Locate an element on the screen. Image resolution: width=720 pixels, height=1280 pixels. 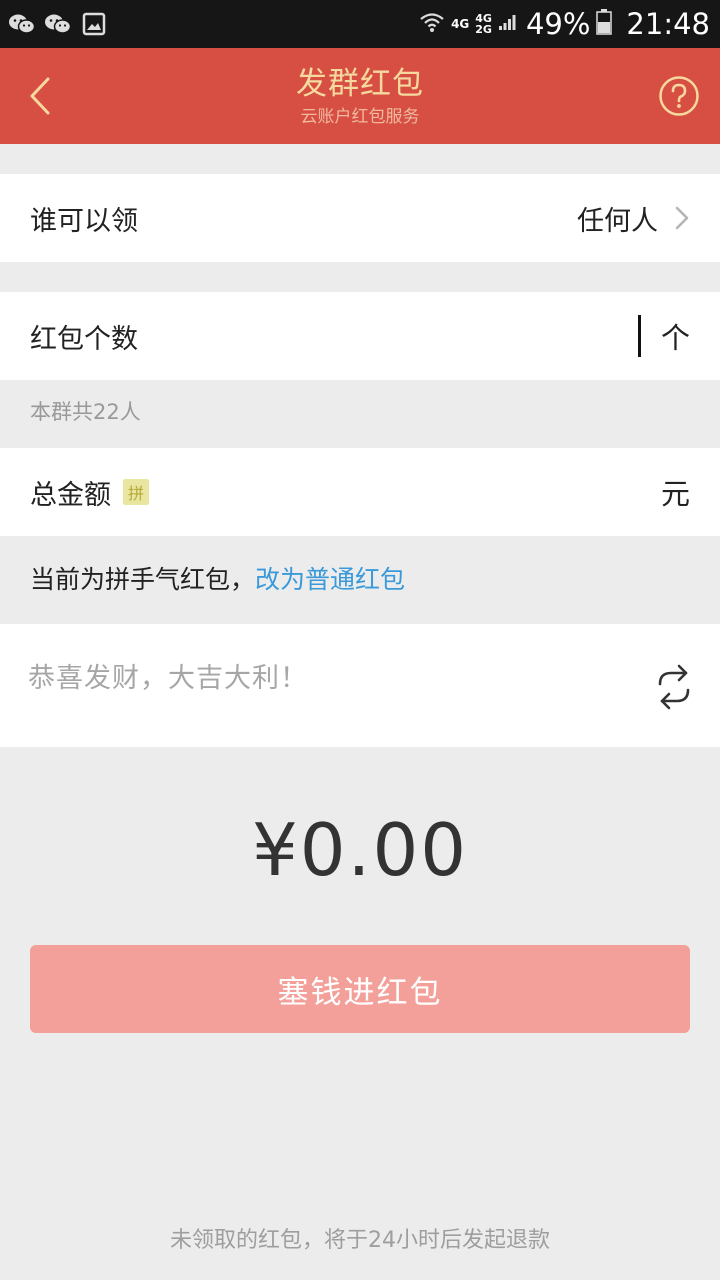
page-subtitle: 云账户红包服务 is located at coordinates (360, 117).